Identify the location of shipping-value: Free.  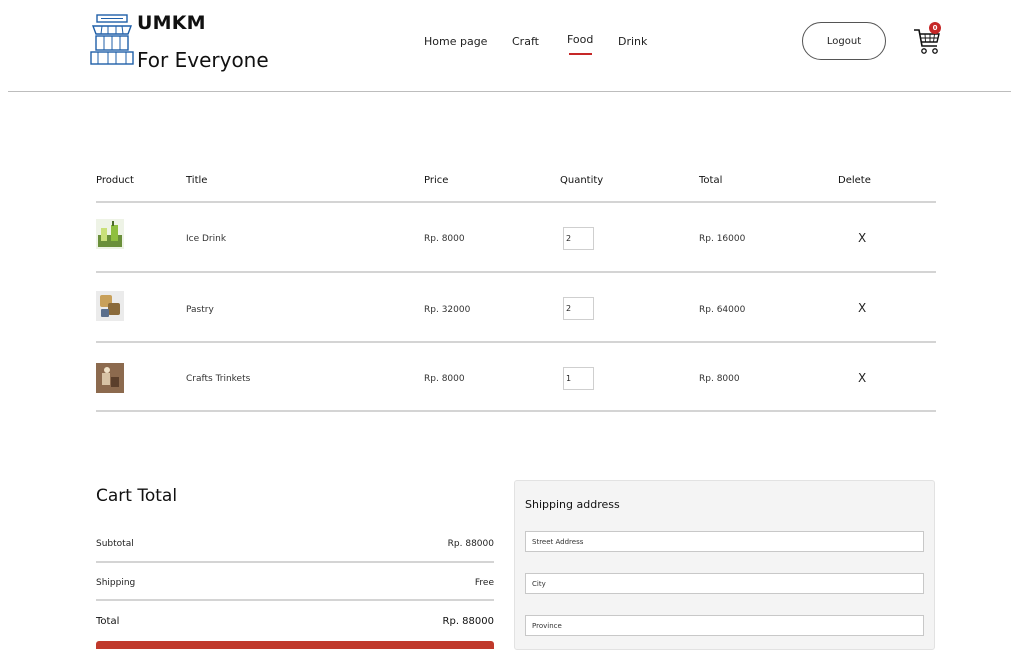
(484, 583).